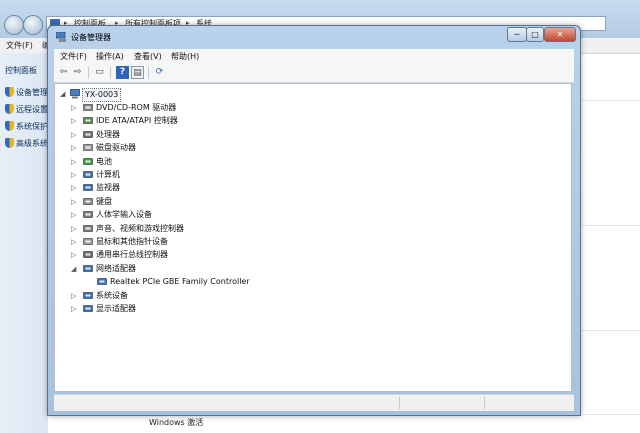 The image size is (640, 433). I want to click on sidebar-item-label: 远程设置, so click(32, 109).